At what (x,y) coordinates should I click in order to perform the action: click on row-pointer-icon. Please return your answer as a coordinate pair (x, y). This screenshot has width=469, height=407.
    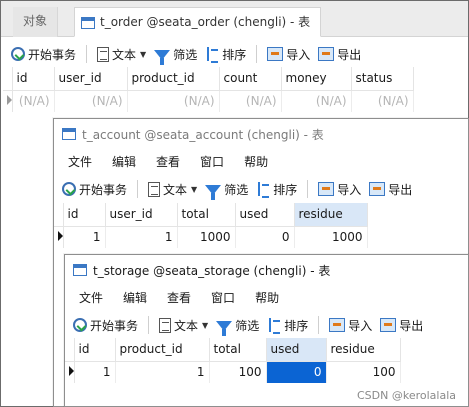
    Looking at the image, I should click on (60, 236).